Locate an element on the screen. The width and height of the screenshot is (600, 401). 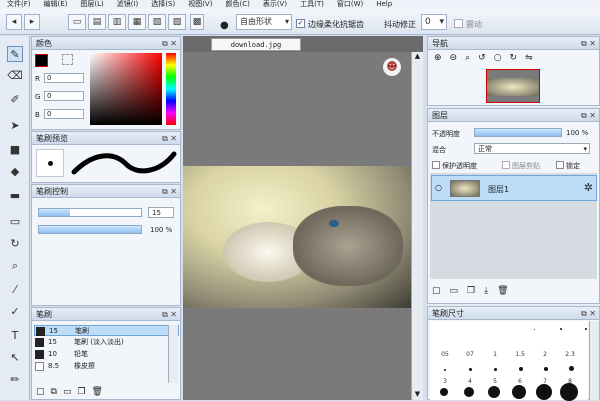
delete-brush-icon: 🗑 is located at coordinates (100, 392).